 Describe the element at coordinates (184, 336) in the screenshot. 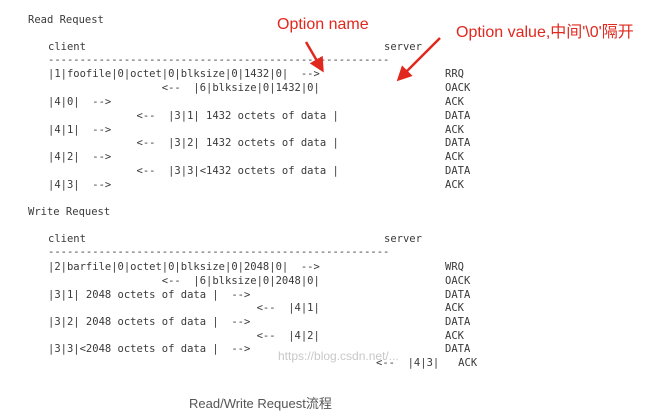

I see `write-line-left: <-- |4|2|` at that location.